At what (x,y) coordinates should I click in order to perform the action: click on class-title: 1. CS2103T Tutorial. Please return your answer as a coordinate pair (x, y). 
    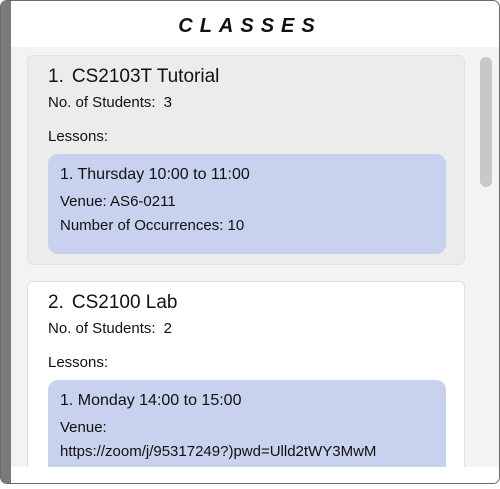
    Looking at the image, I should click on (133, 77).